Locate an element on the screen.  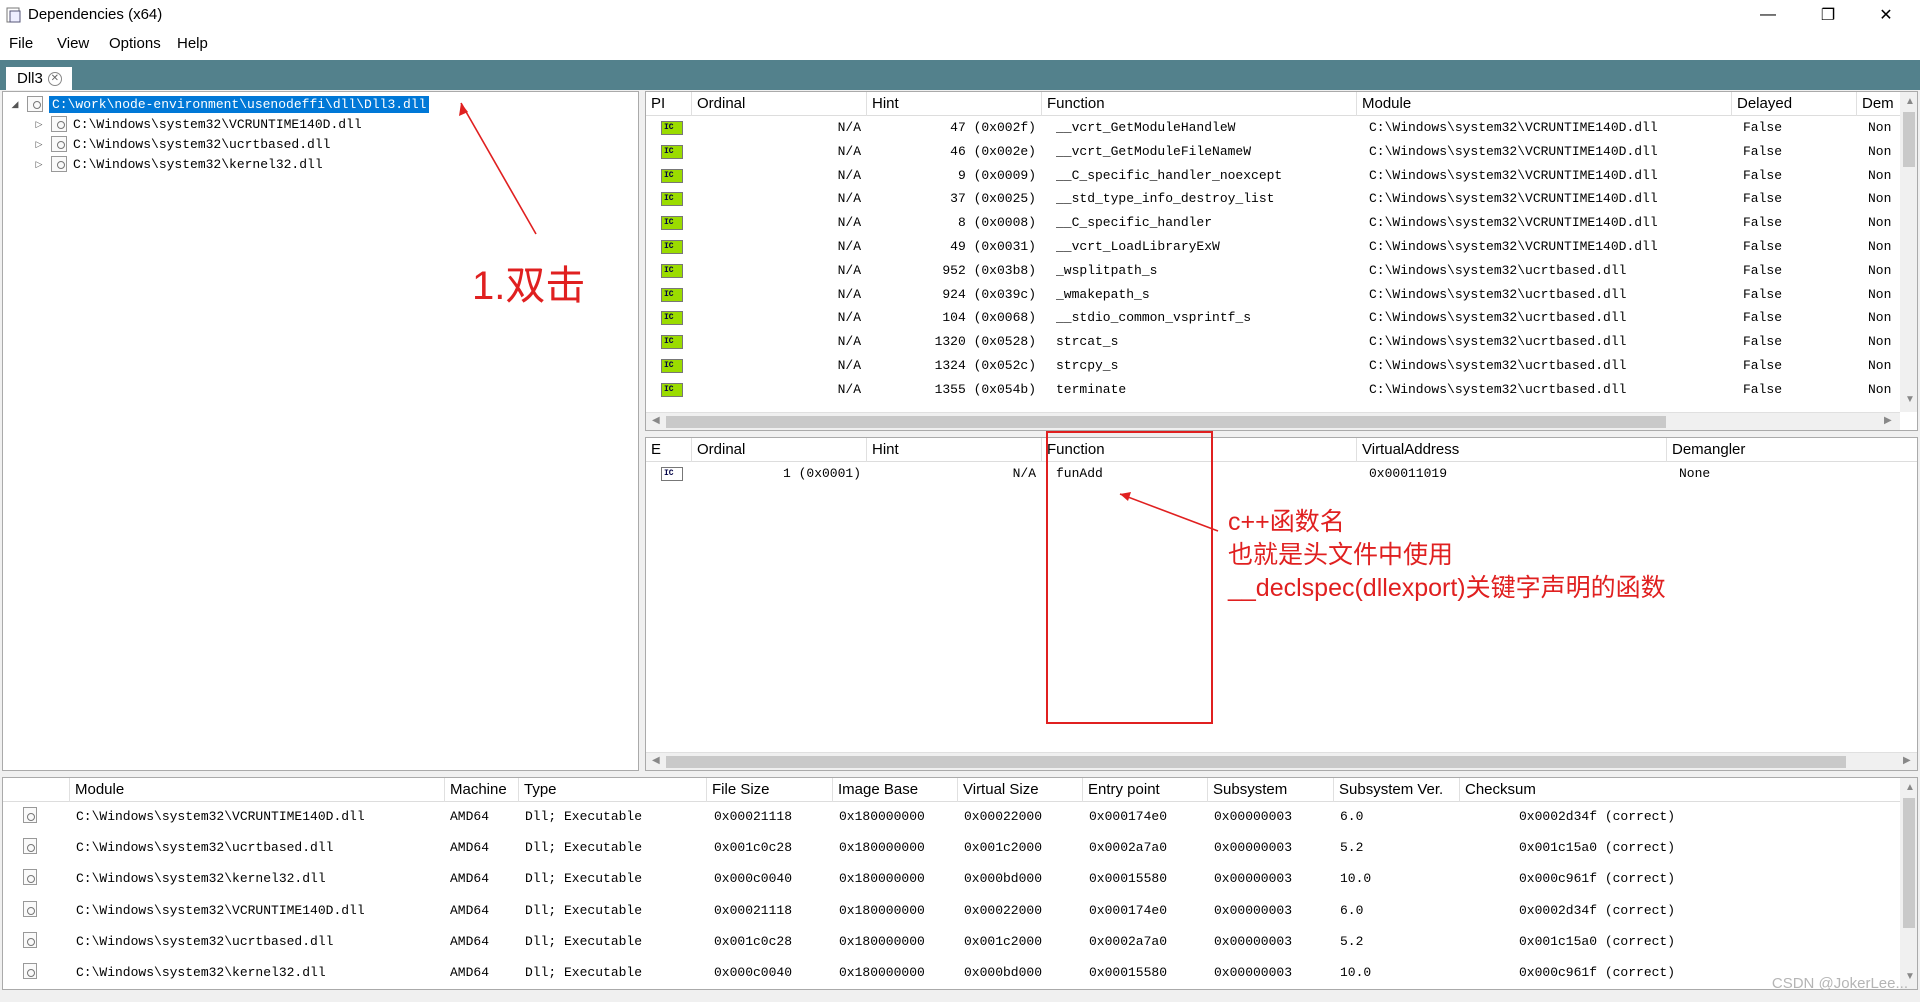
imports-horizontal-scrollbar: ◀ ▶ is located at coordinates (1273, 421).